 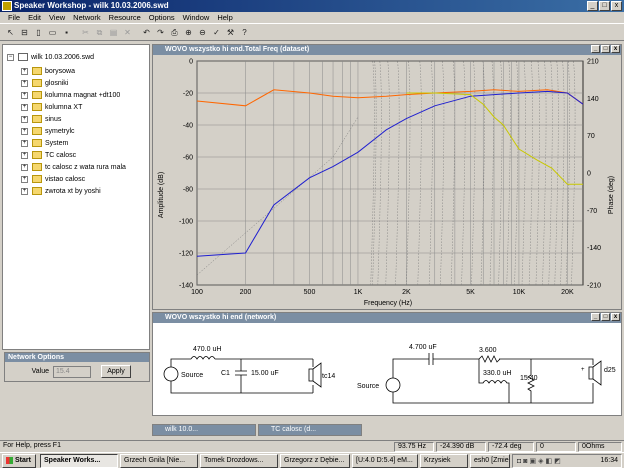 What do you see at coordinates (609, 460) in the screenshot?
I see `clock: 16:34` at bounding box center [609, 460].